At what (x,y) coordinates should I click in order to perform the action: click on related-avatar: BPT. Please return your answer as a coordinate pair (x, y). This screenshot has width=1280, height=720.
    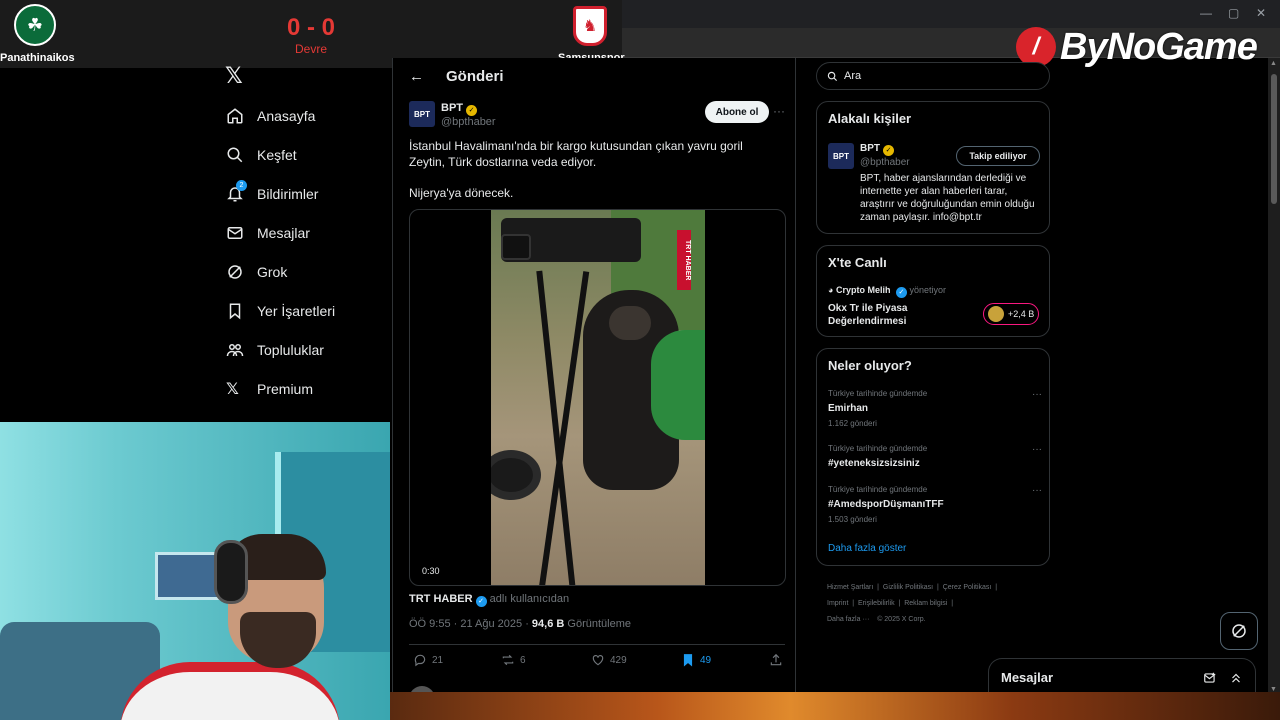
    Looking at the image, I should click on (841, 156).